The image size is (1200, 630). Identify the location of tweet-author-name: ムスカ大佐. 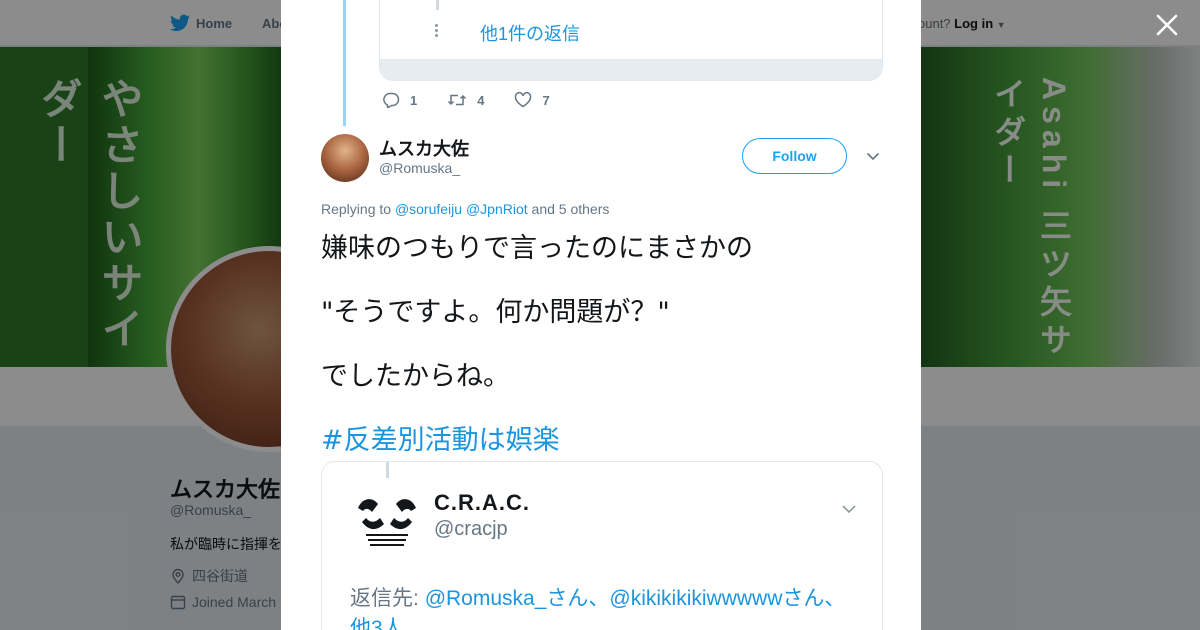
(424, 148).